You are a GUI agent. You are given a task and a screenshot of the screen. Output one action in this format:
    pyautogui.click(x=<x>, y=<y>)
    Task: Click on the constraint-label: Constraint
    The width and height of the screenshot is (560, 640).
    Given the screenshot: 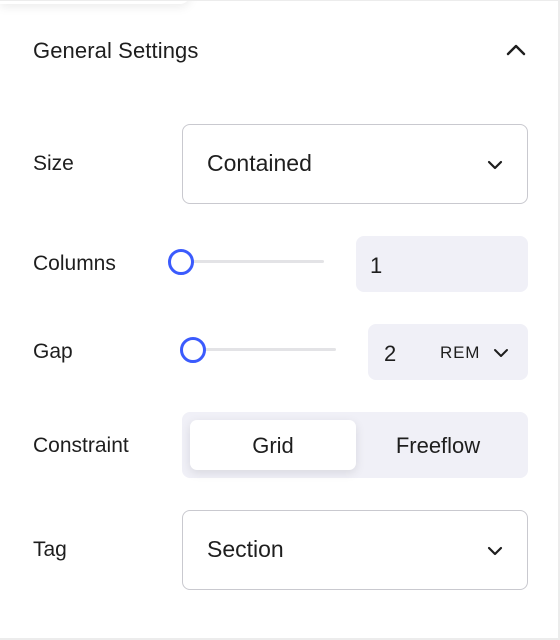 What is the action you would take?
    pyautogui.click(x=81, y=445)
    